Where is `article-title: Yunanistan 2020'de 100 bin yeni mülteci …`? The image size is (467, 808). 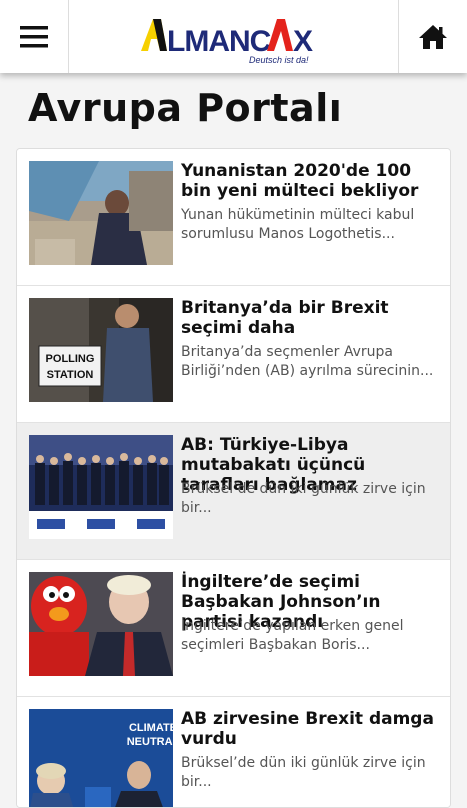 article-title: Yunanistan 2020'de 100 bin yeni mülteci … is located at coordinates (312, 181).